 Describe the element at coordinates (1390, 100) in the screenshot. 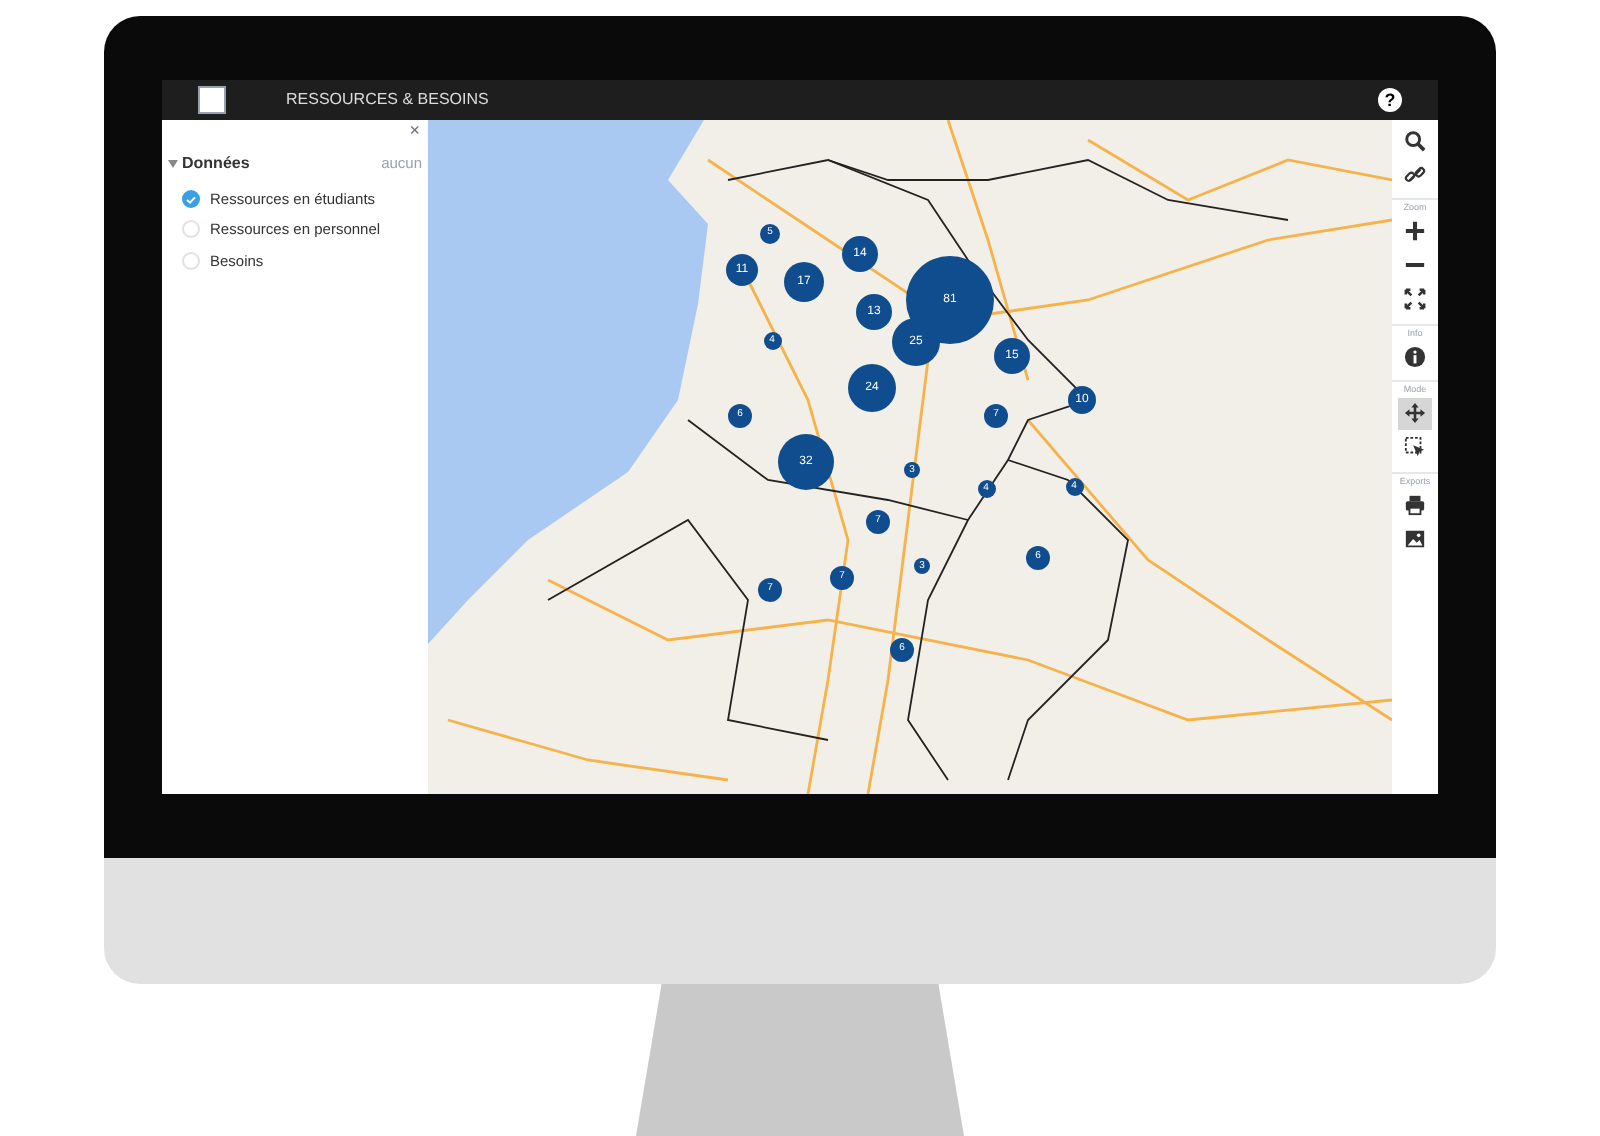

I see `help-button: ?` at that location.